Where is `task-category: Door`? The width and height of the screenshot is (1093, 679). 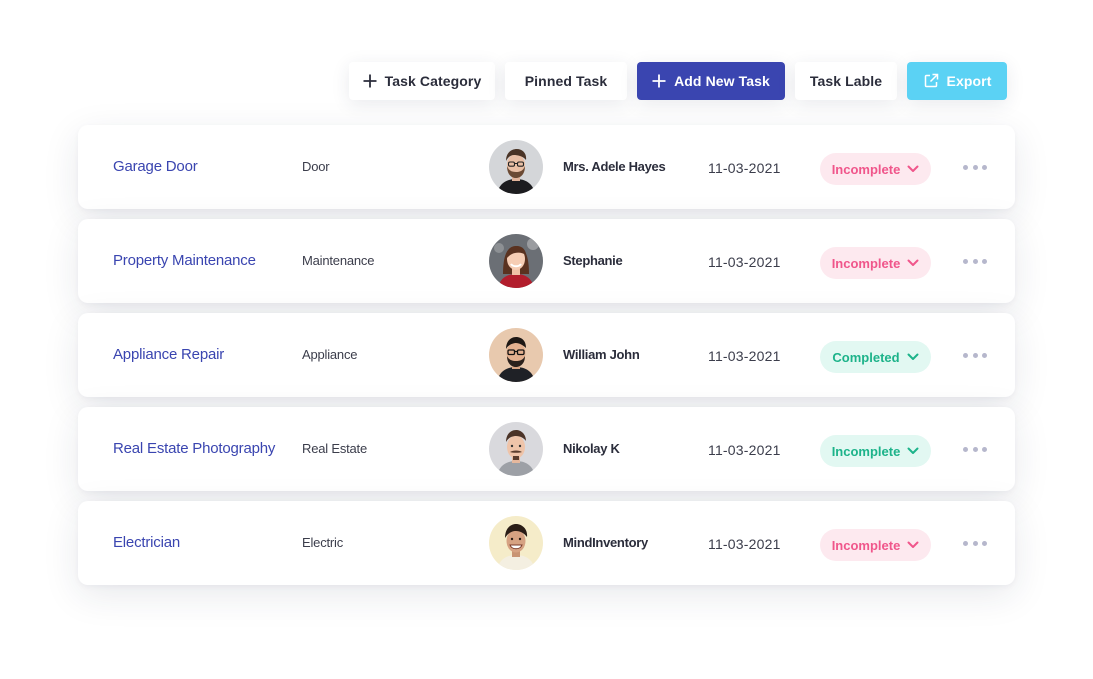 task-category: Door is located at coordinates (316, 166).